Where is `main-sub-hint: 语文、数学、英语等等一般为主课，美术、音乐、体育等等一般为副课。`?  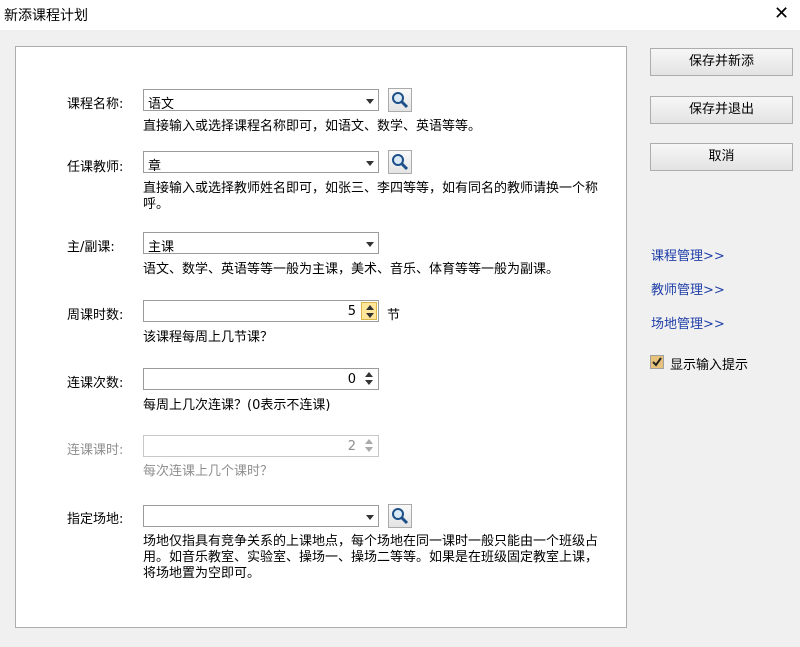
main-sub-hint: 语文、数学、英语等等一般为主课，美术、音乐、体育等等一般为副课。 is located at coordinates (378, 270).